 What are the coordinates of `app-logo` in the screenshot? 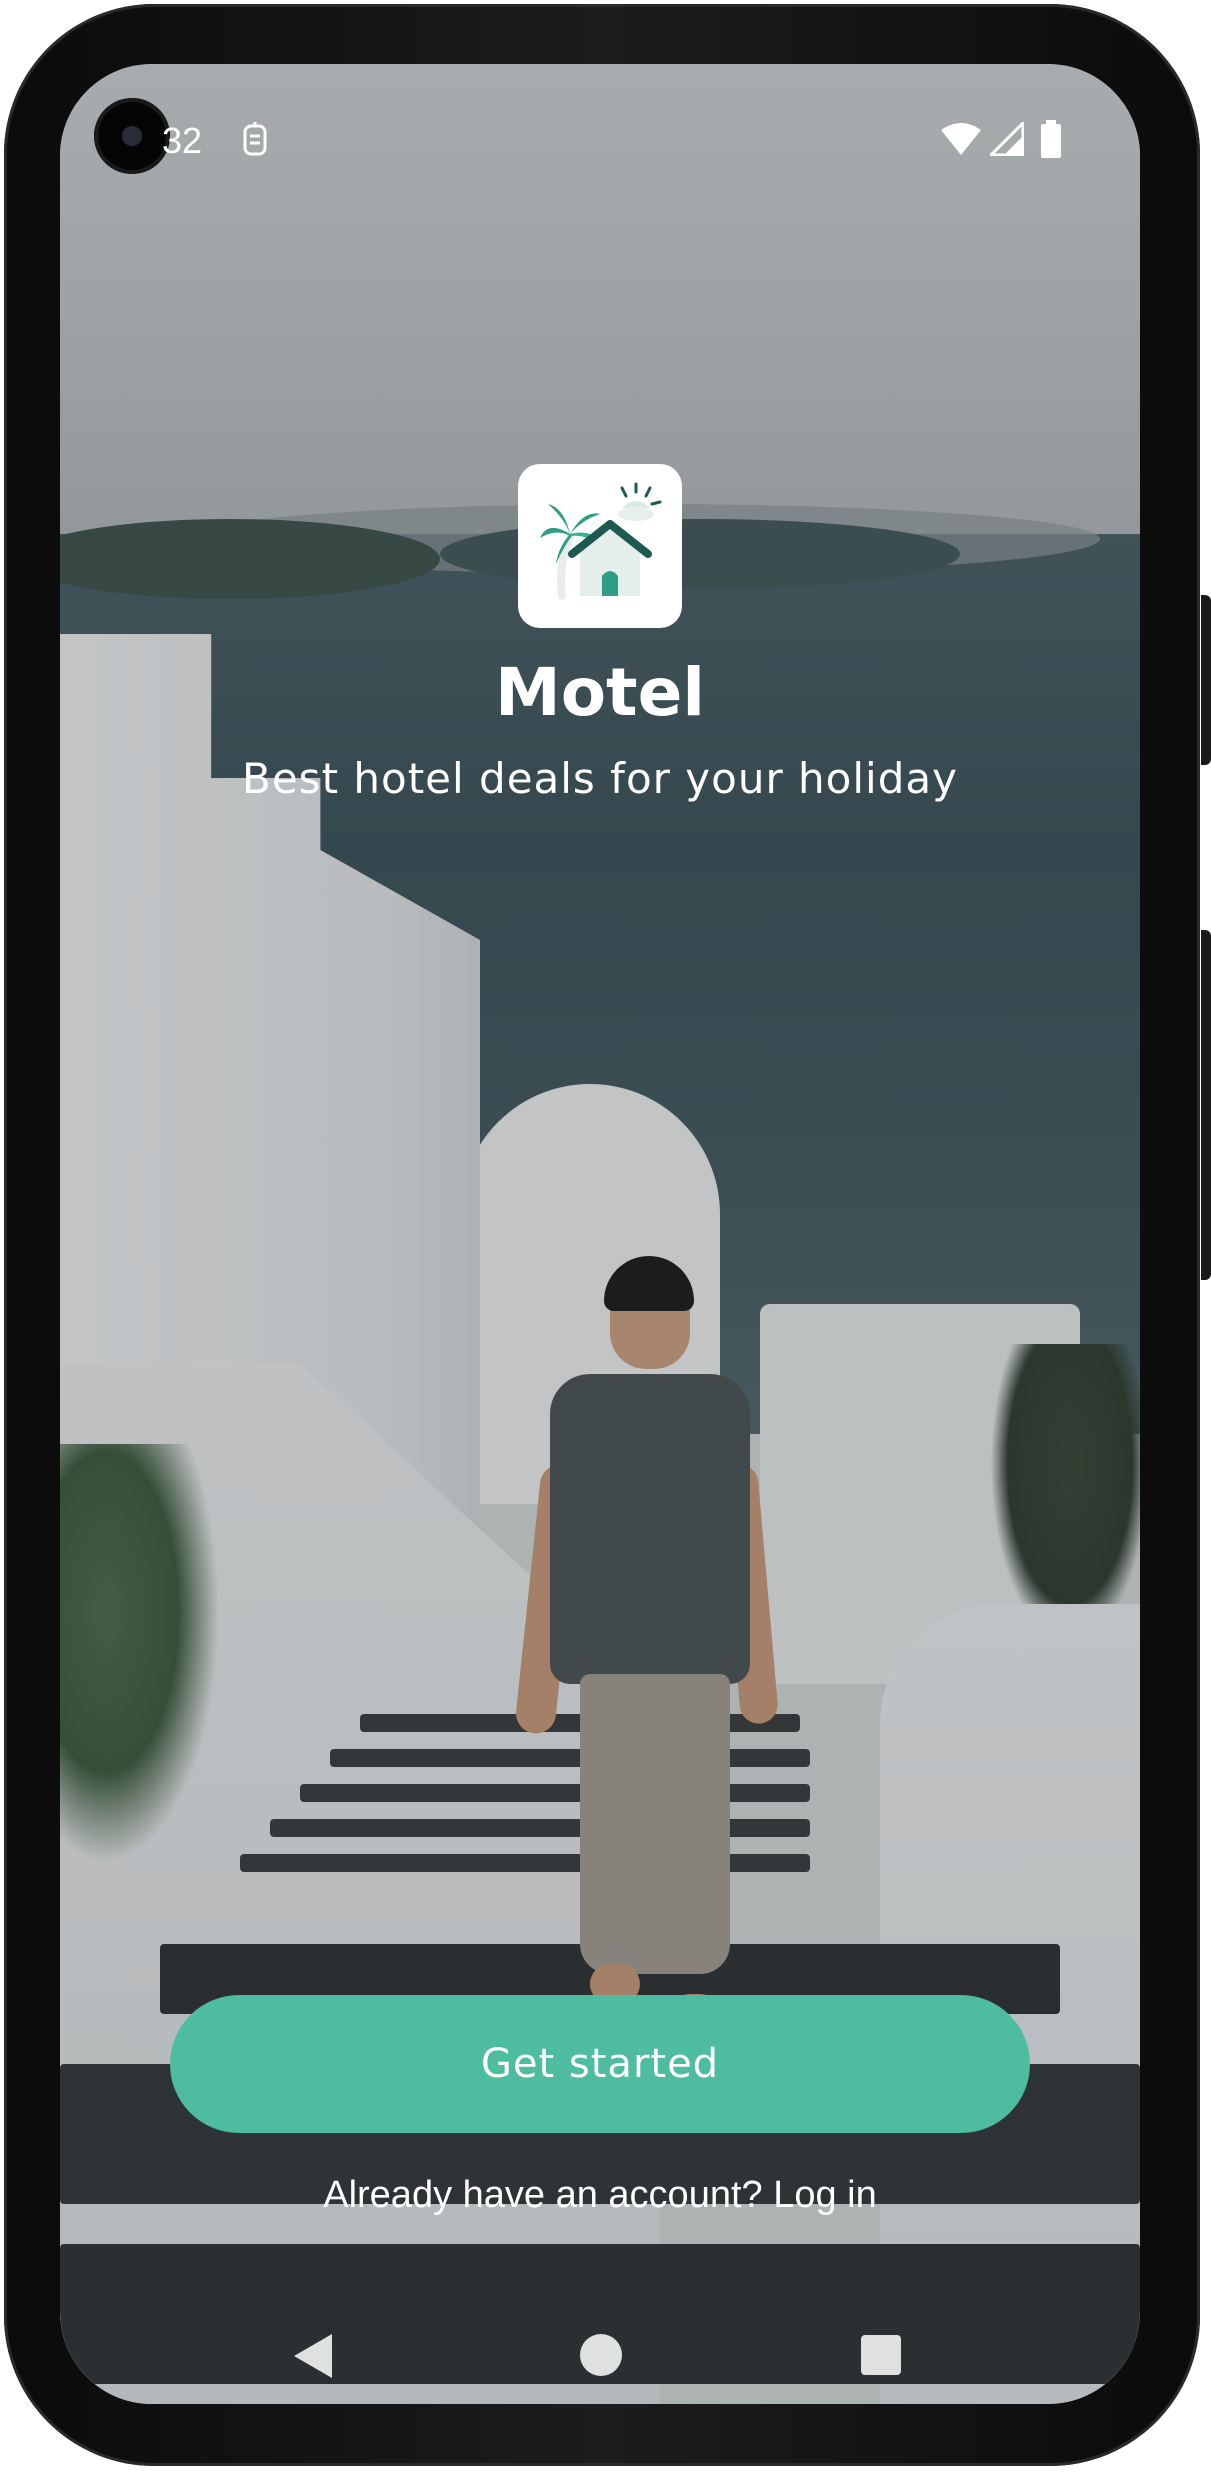 It's located at (600, 546).